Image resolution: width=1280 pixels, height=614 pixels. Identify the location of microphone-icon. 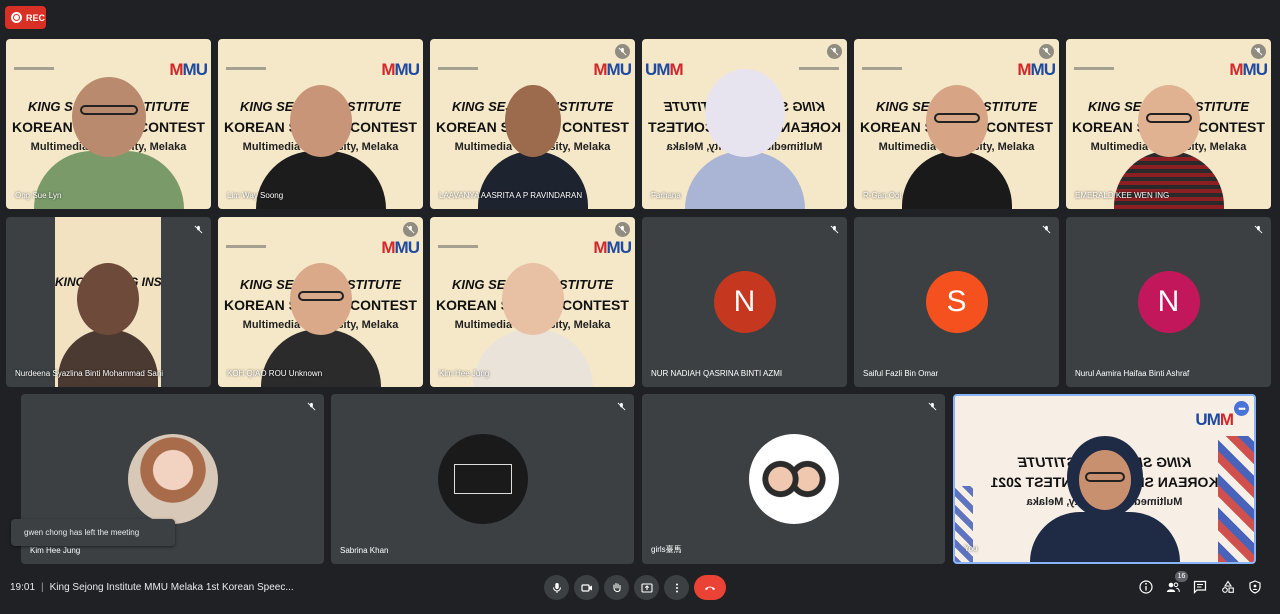
(556, 587).